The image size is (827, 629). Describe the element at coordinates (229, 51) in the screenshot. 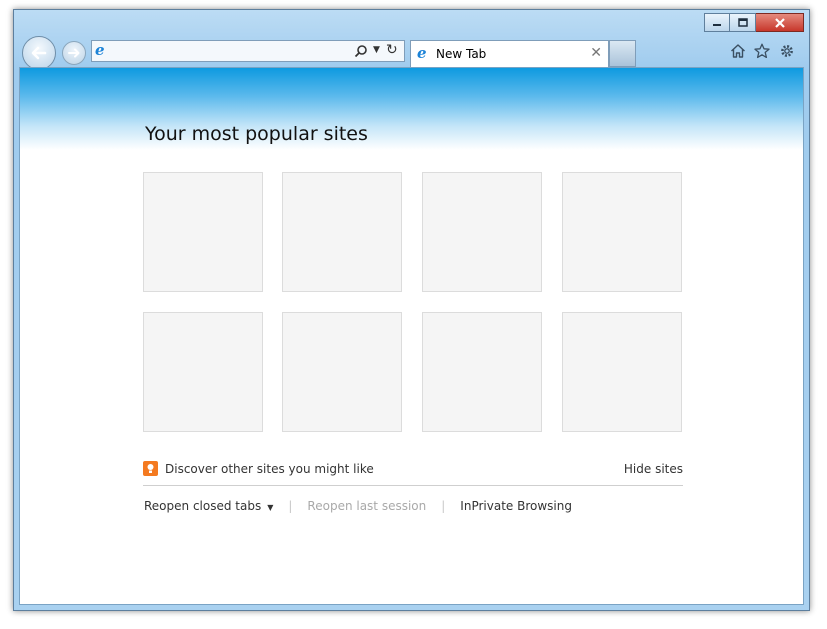

I see `address-input` at that location.